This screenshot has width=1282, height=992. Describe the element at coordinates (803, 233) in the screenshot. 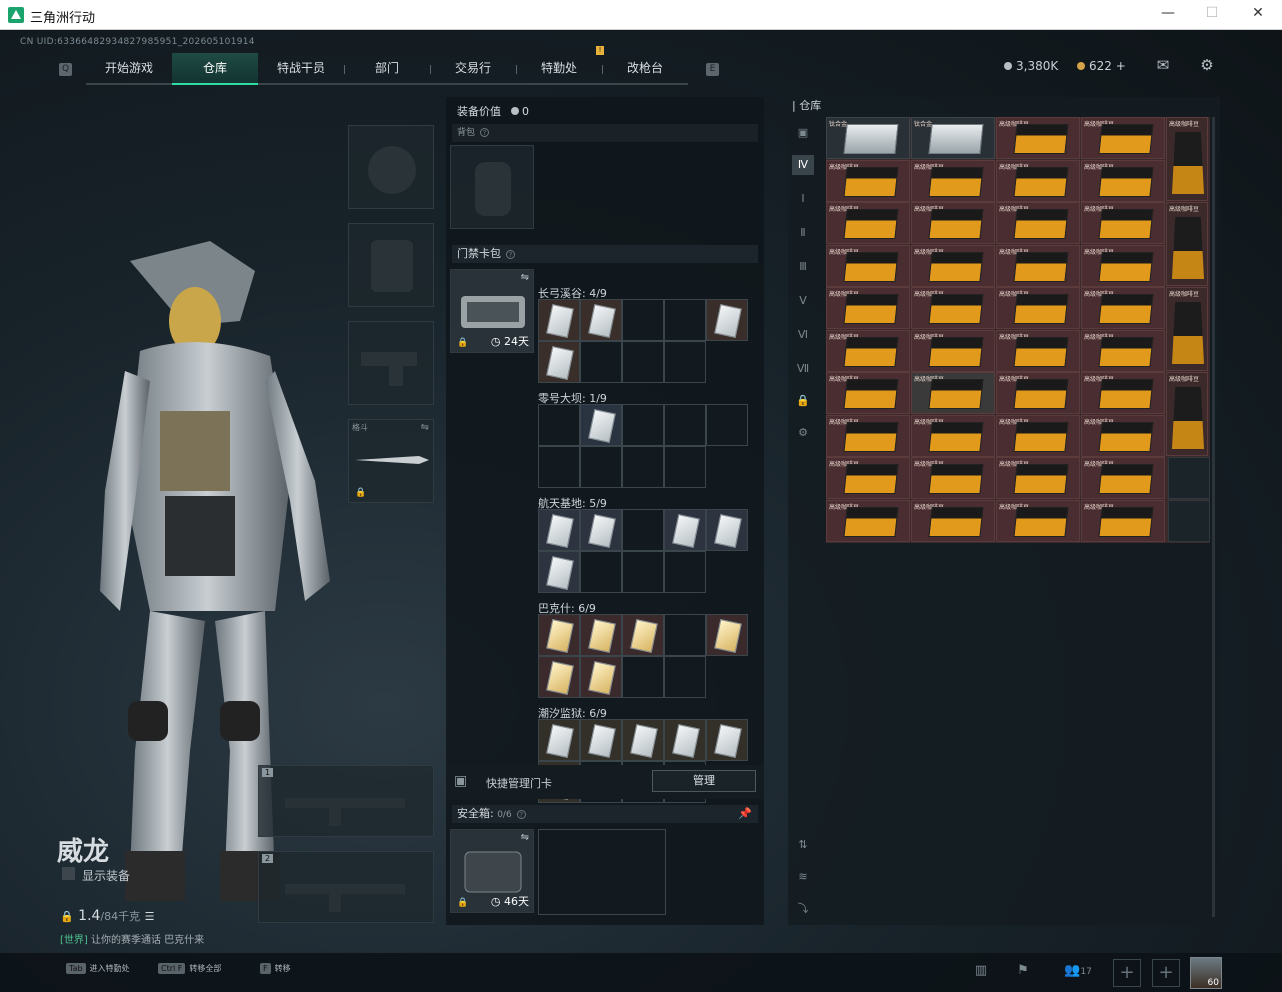

I see `warehouse-tab-2-icon: Ⅱ` at that location.